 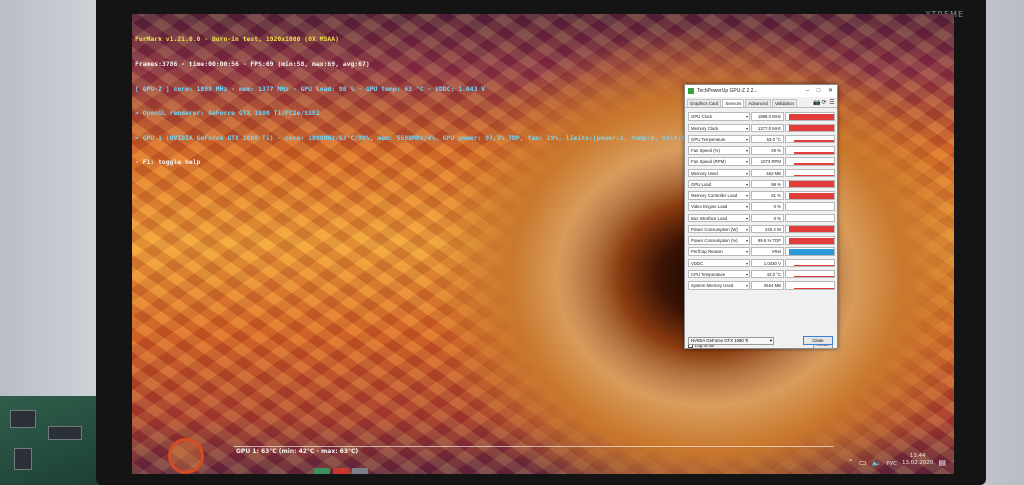 What do you see at coordinates (896, 460) in the screenshot?
I see `system-tray: ⌃ ▭ 🔈 РУС 13:44 13.02.2020 ▤` at bounding box center [896, 460].